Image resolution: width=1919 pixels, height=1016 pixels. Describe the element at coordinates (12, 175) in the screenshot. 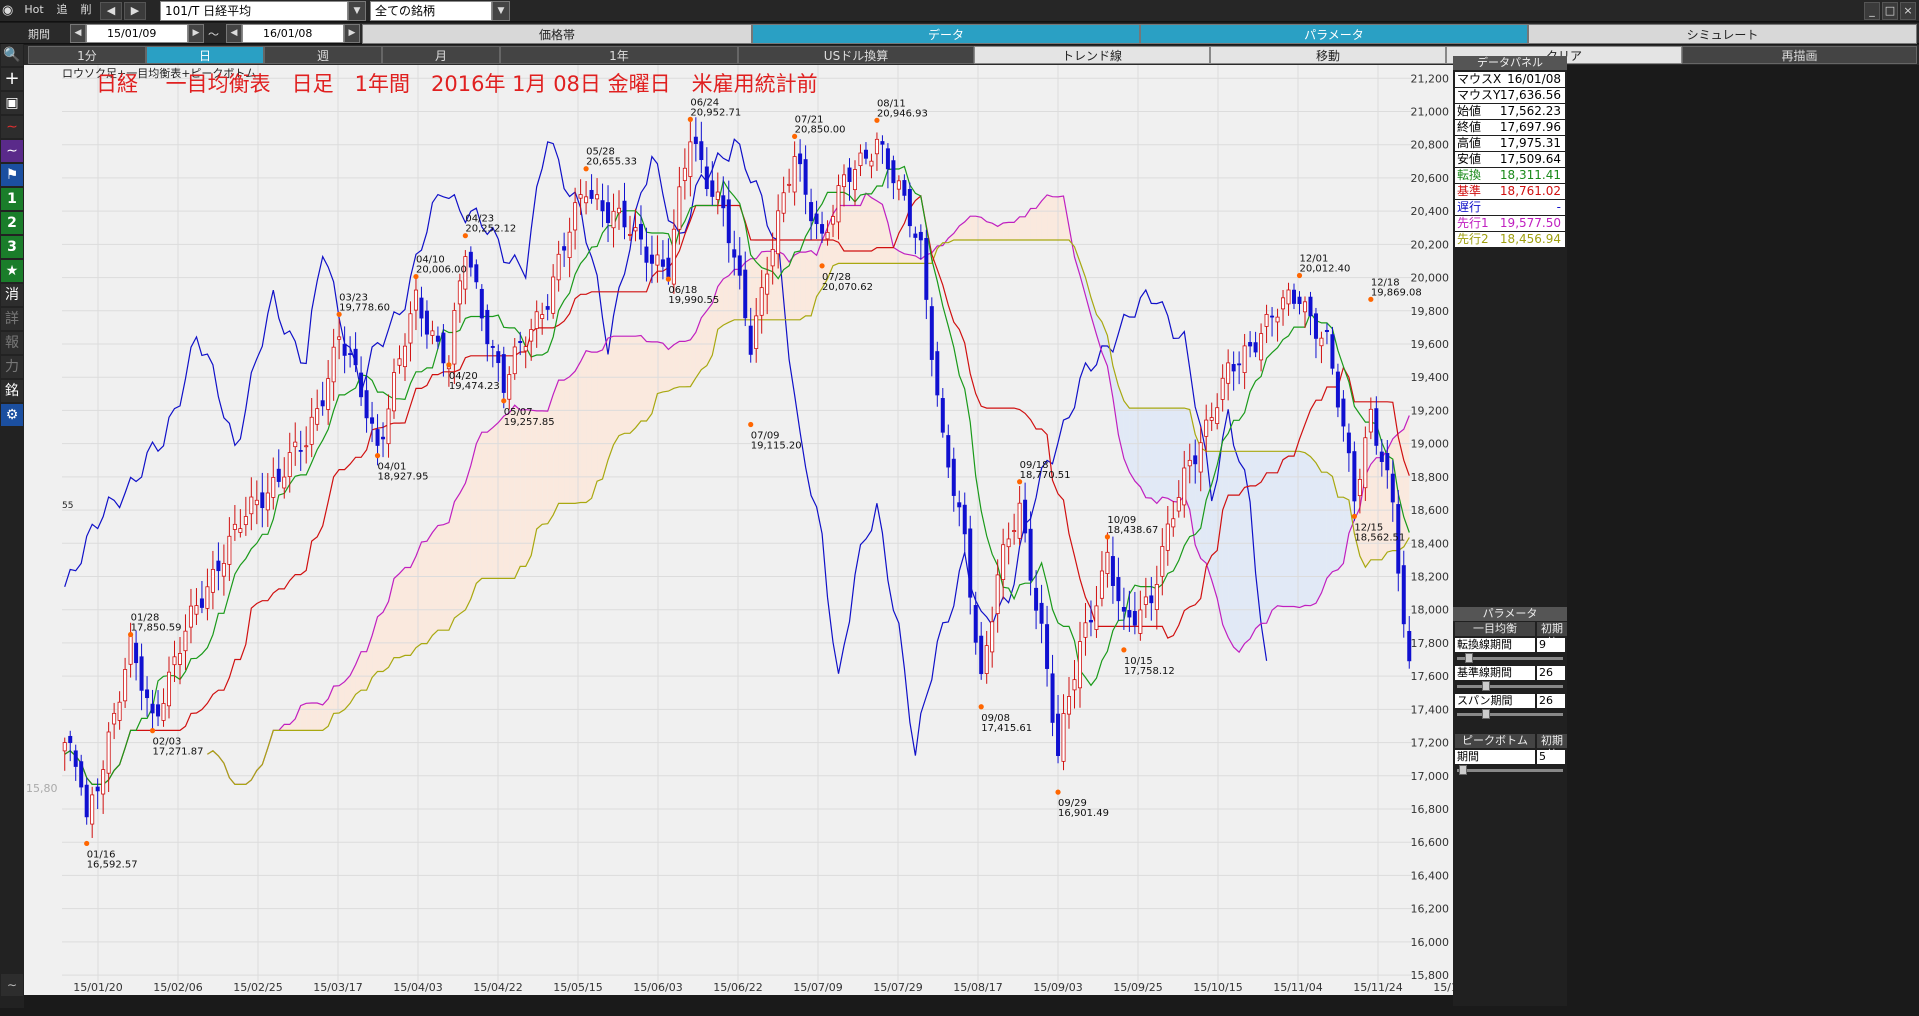

I see `flag-icon: ⚑` at that location.